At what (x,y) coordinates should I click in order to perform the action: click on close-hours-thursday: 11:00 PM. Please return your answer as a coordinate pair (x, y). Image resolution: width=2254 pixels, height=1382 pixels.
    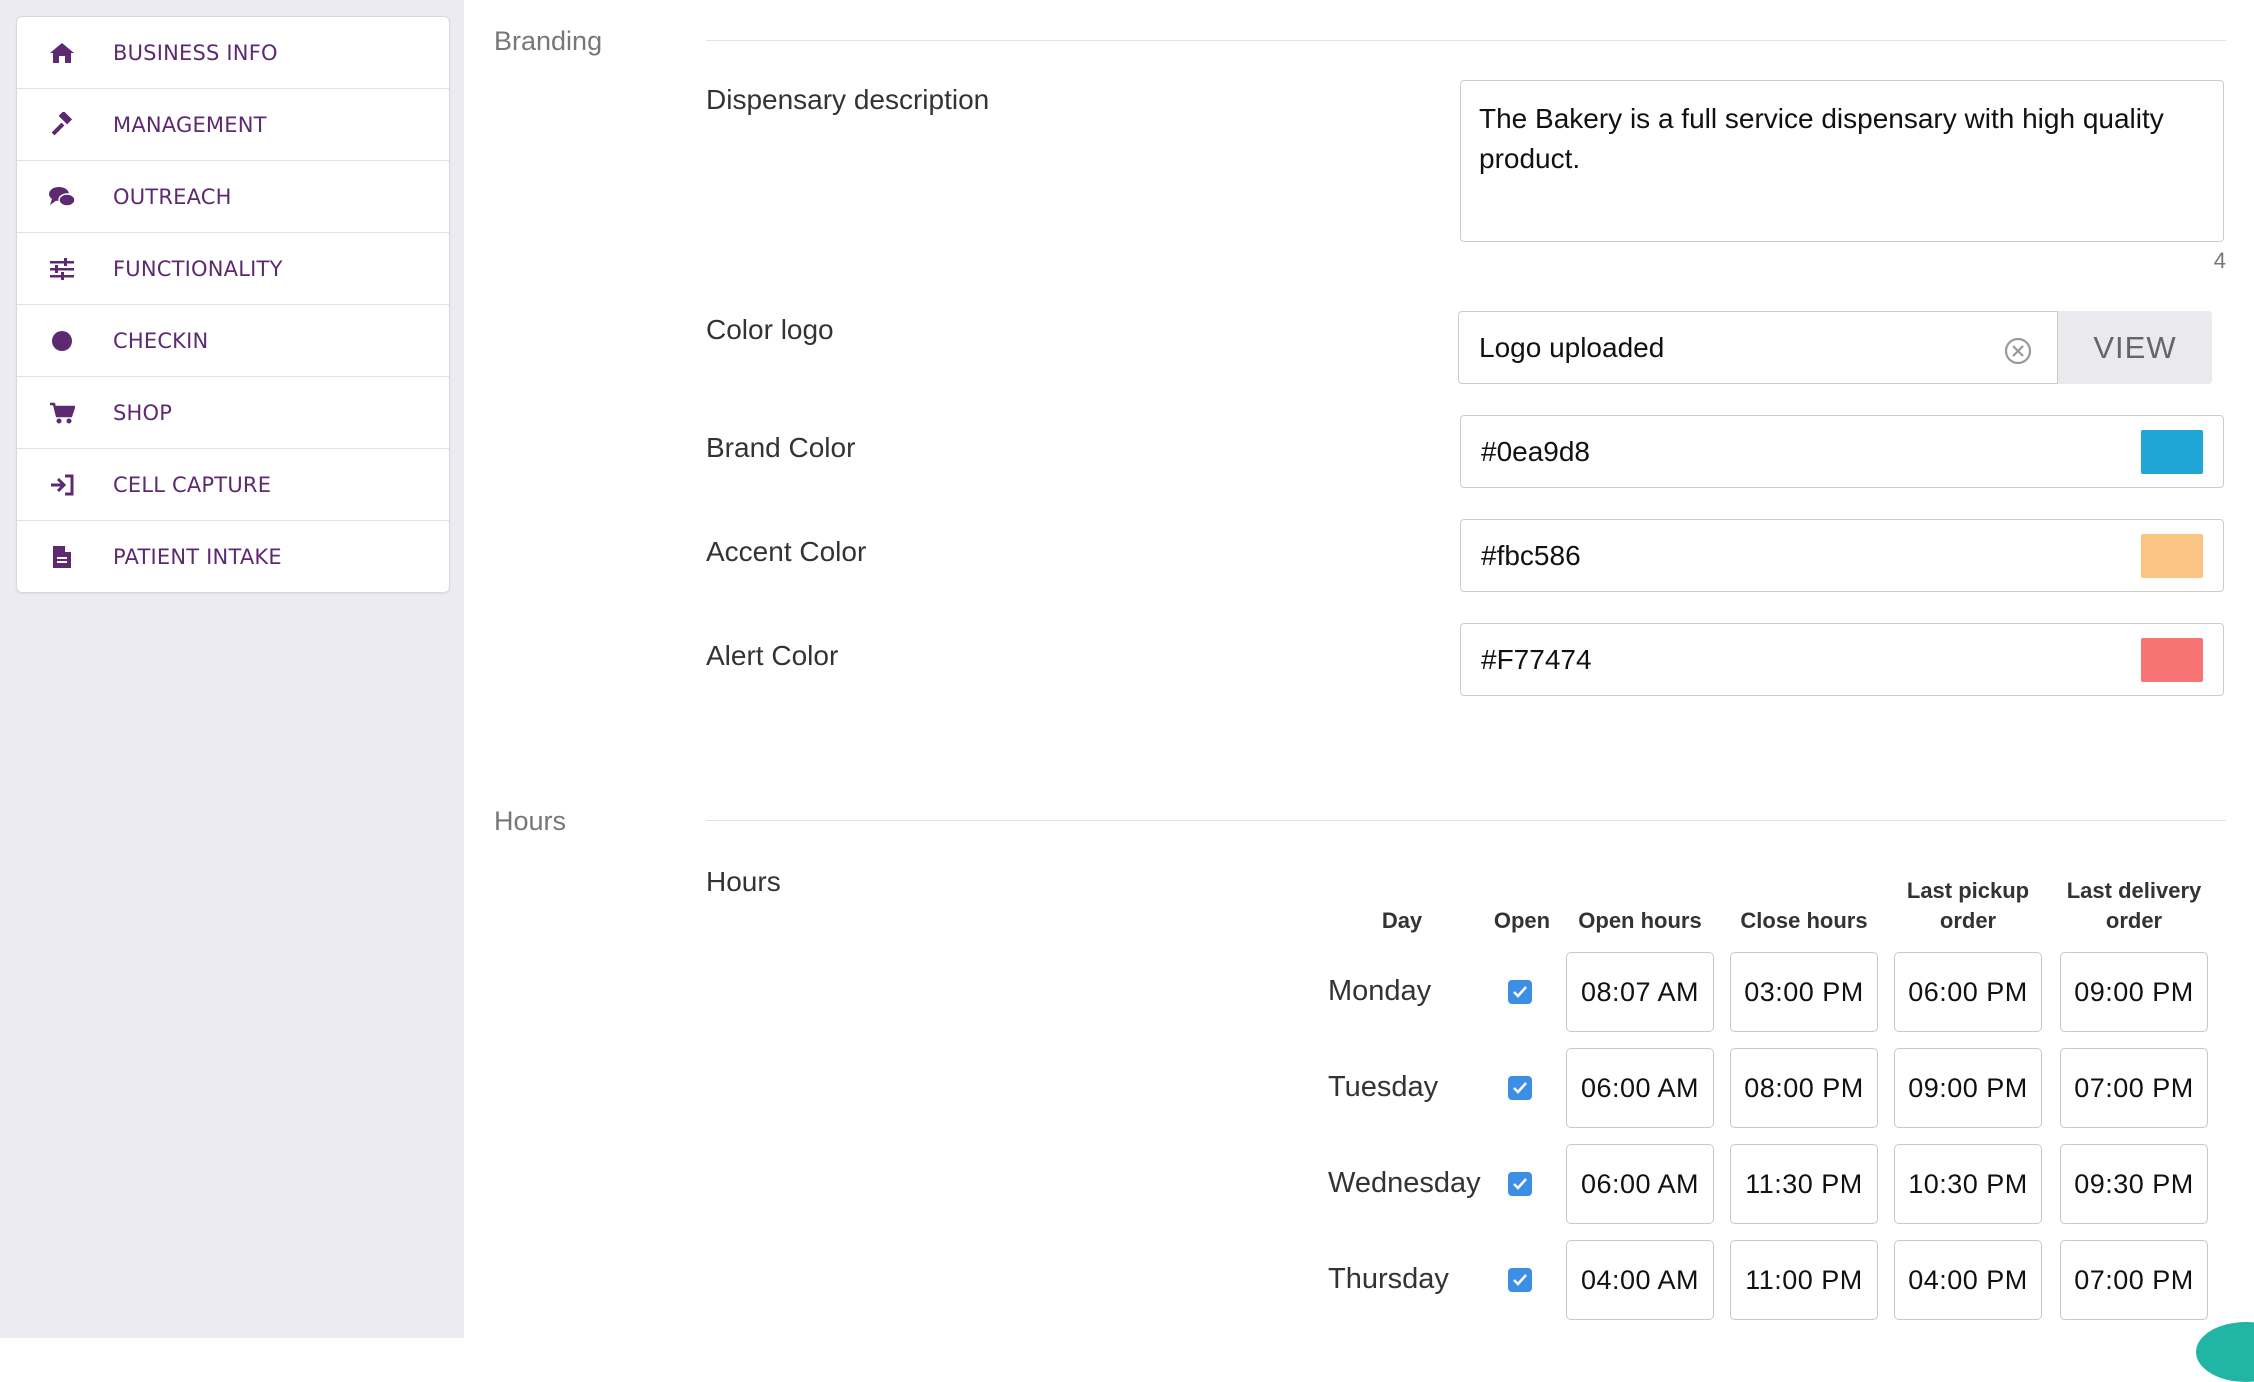
    Looking at the image, I should click on (1804, 1280).